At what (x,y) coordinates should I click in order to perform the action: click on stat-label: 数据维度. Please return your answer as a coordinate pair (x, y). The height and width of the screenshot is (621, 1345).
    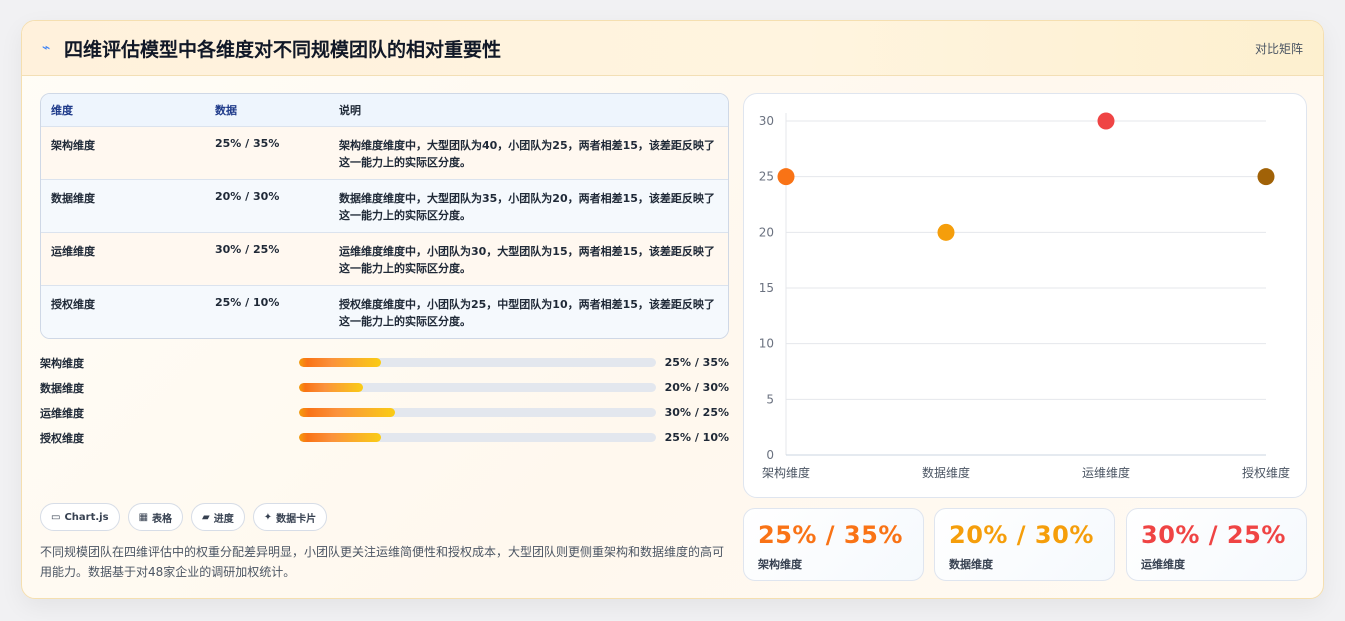
    Looking at the image, I should click on (971, 564).